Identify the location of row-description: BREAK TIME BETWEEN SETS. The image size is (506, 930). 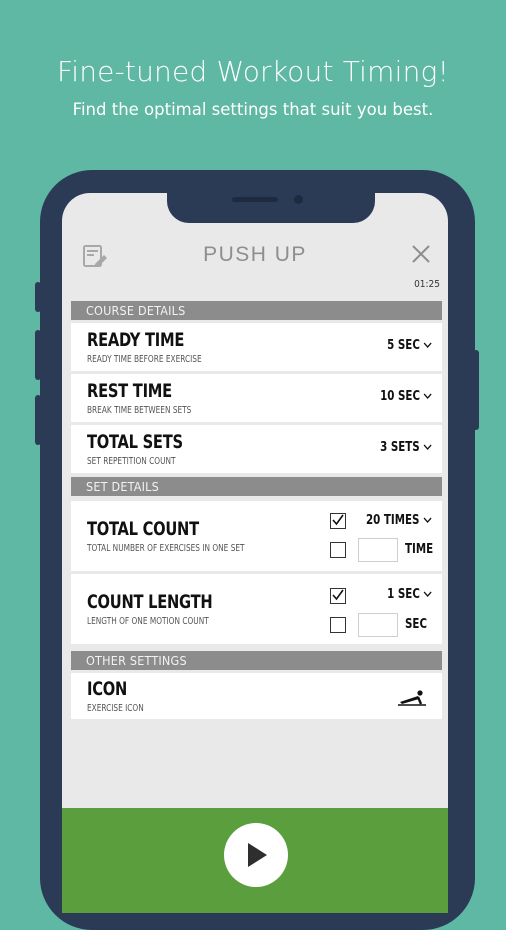
(139, 410).